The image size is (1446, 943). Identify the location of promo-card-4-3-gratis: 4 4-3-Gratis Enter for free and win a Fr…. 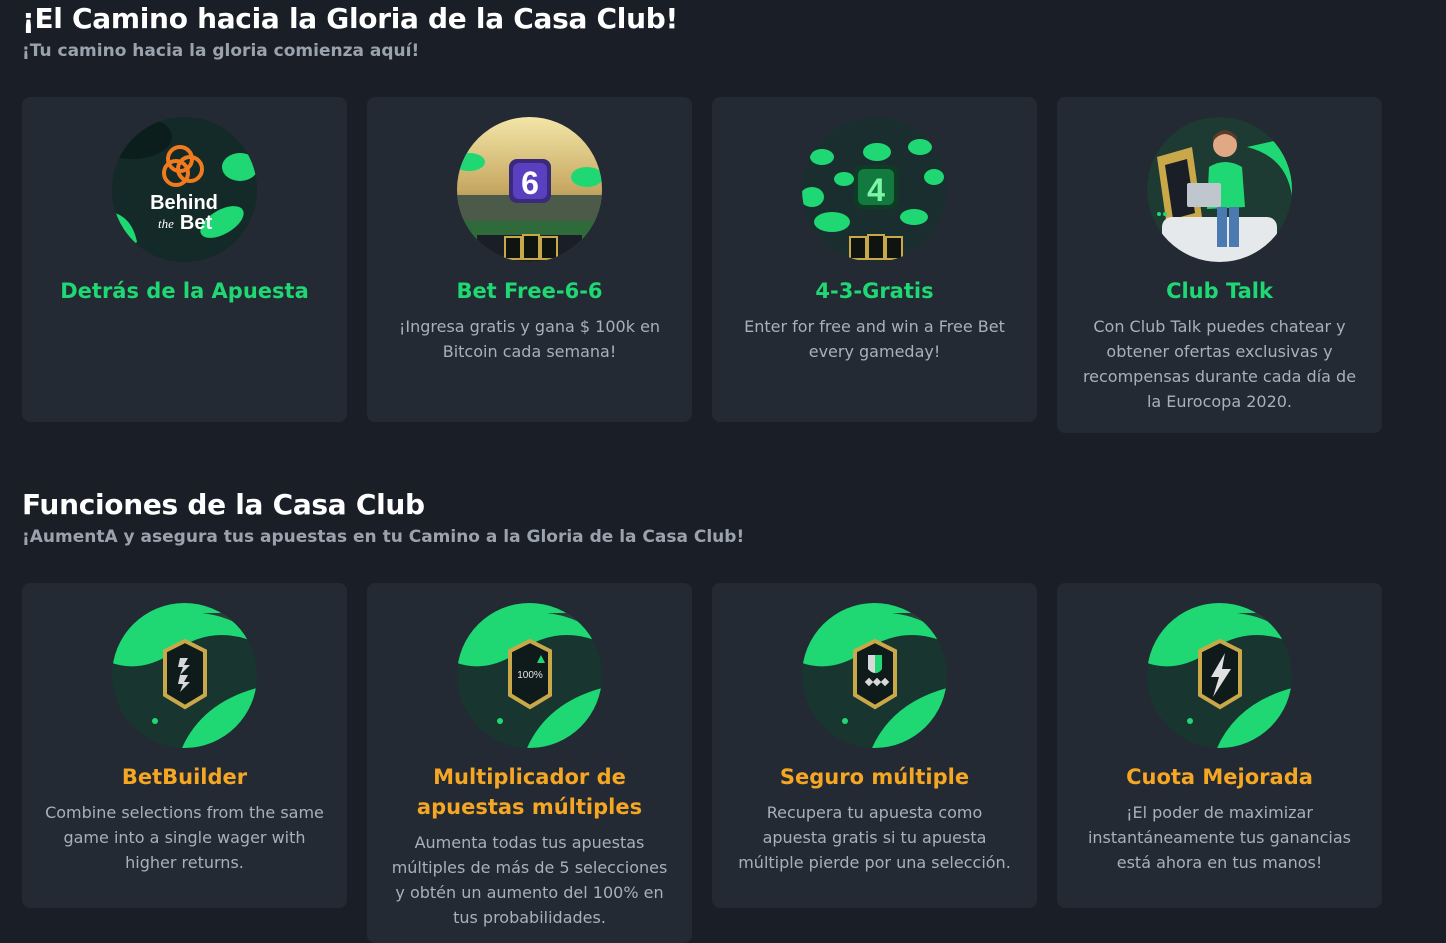
(874, 259).